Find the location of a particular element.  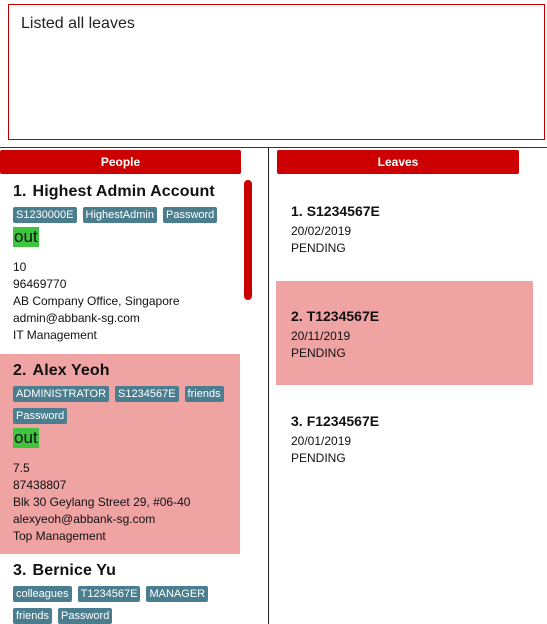

tag: S1234567E is located at coordinates (147, 394).